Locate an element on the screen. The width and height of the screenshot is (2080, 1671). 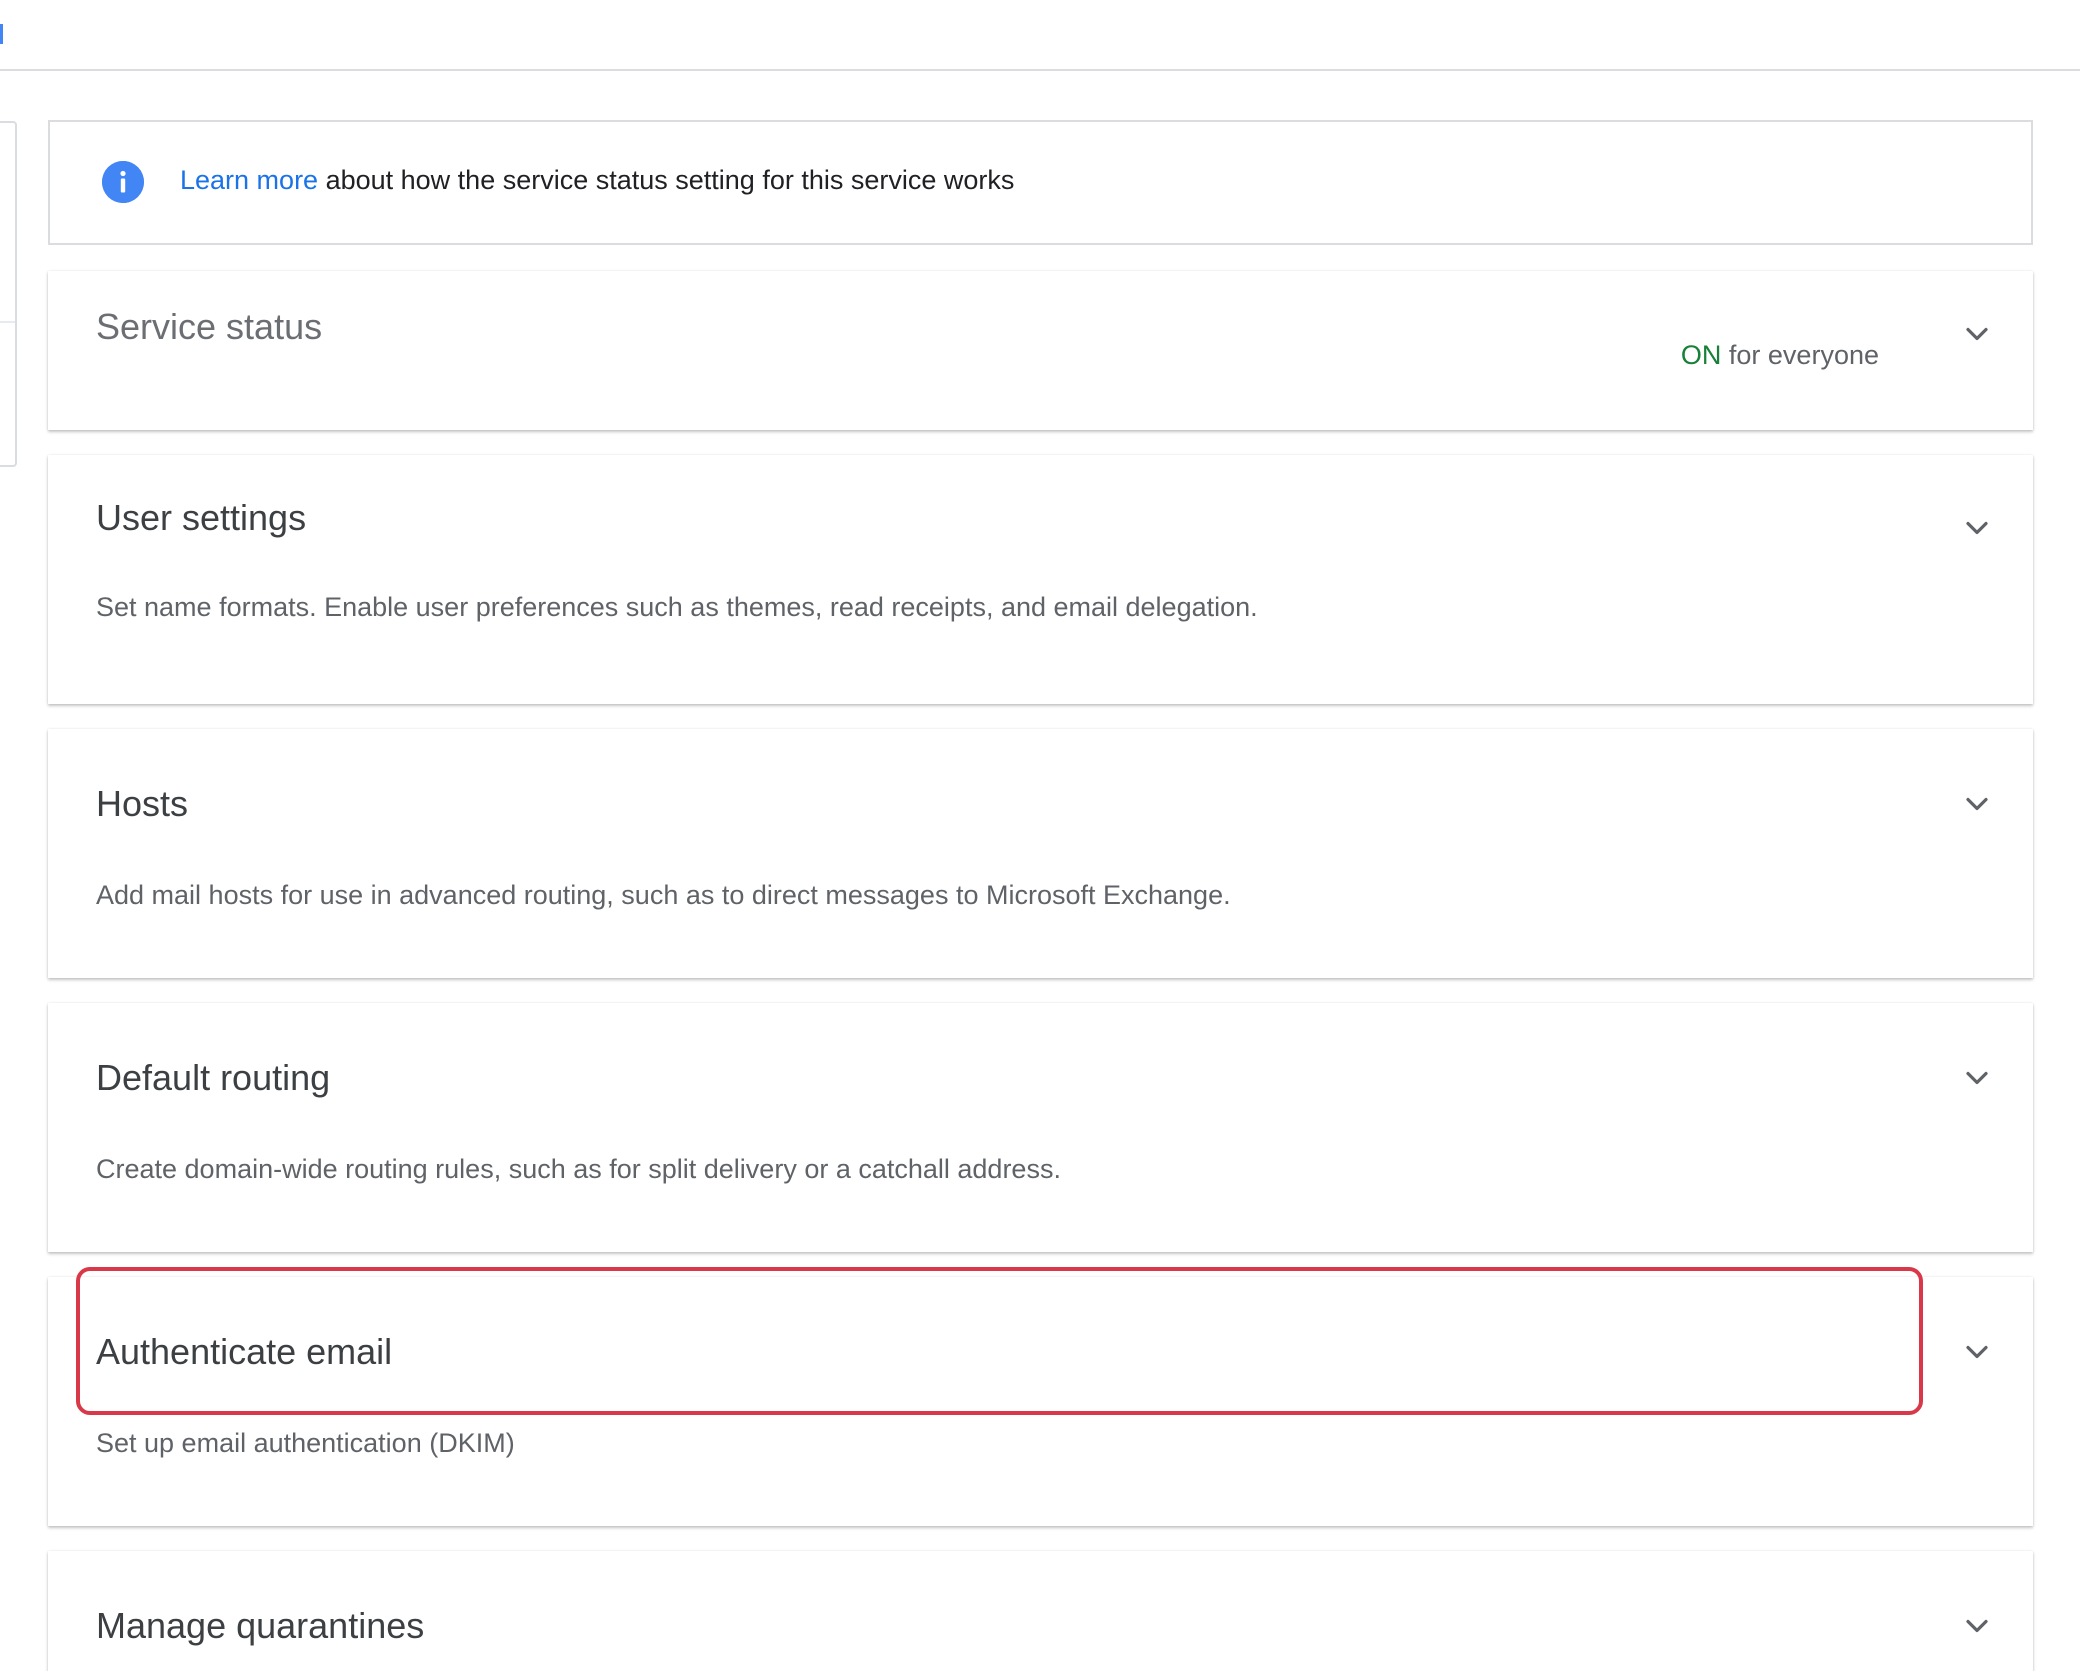
active-tab-indicator is located at coordinates (1, 34).